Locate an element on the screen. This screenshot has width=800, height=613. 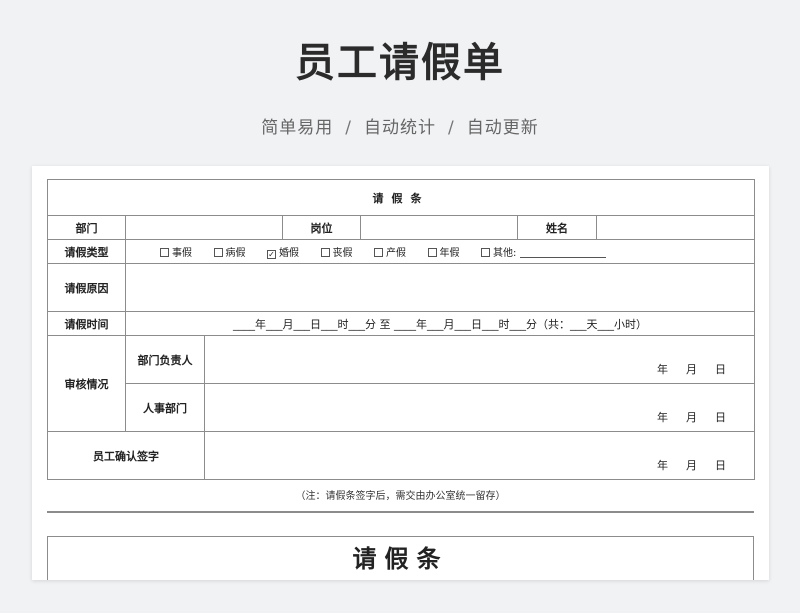
leave-type-option-label: 产假 is located at coordinates (396, 253).